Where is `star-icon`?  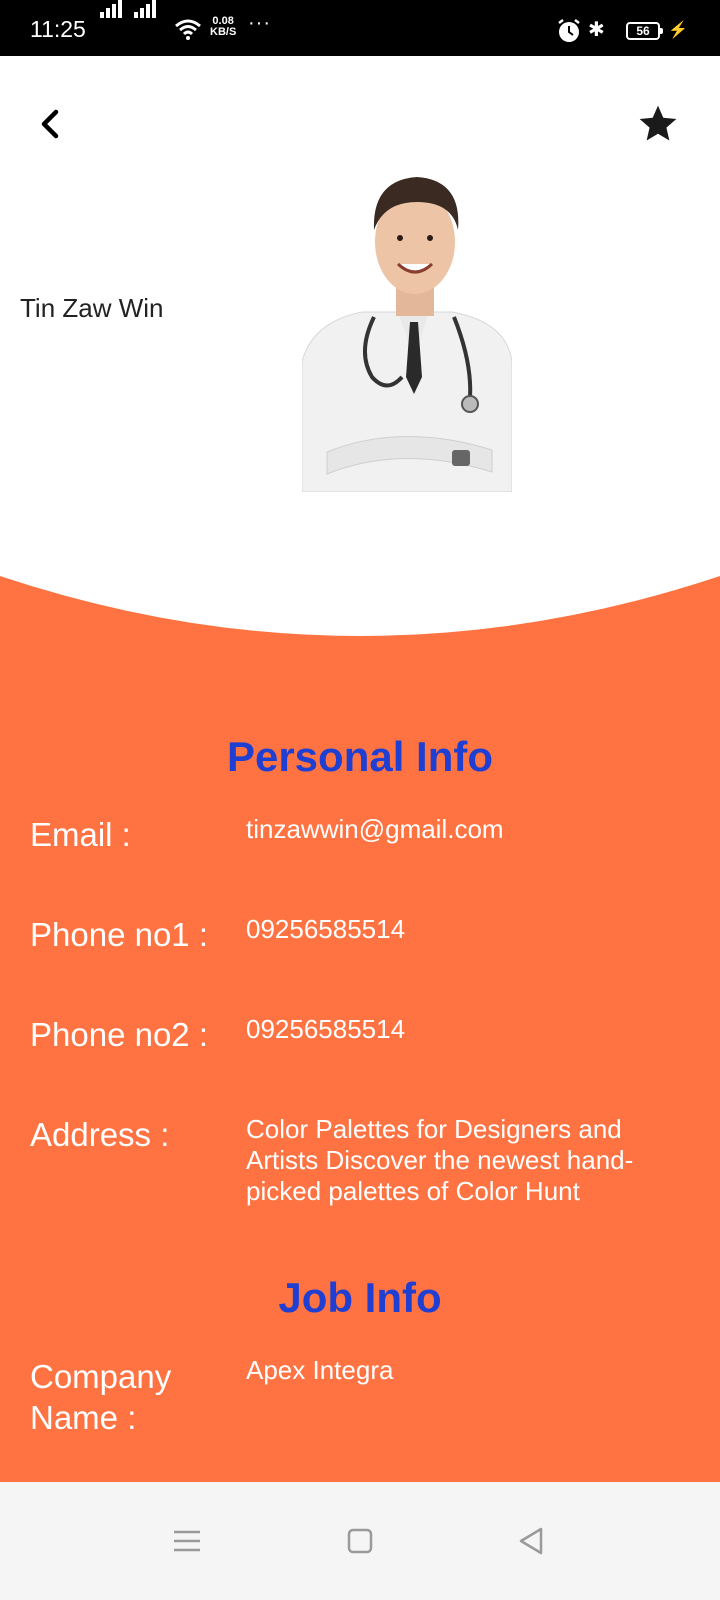
star-icon is located at coordinates (658, 123).